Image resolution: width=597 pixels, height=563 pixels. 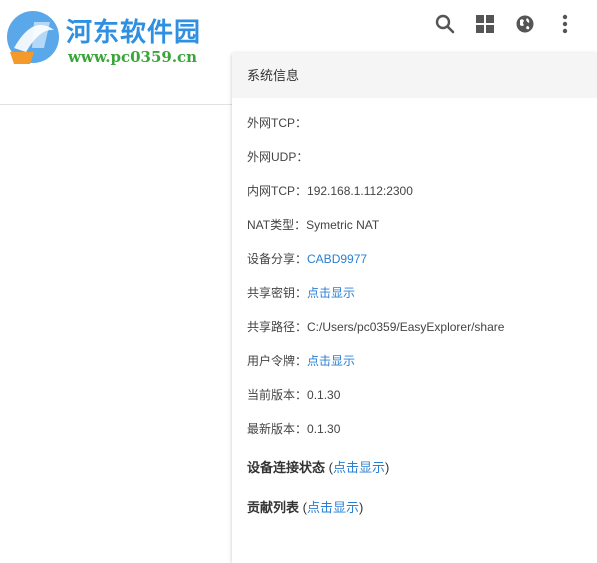 I want to click on more-vert-icon, so click(x=565, y=24).